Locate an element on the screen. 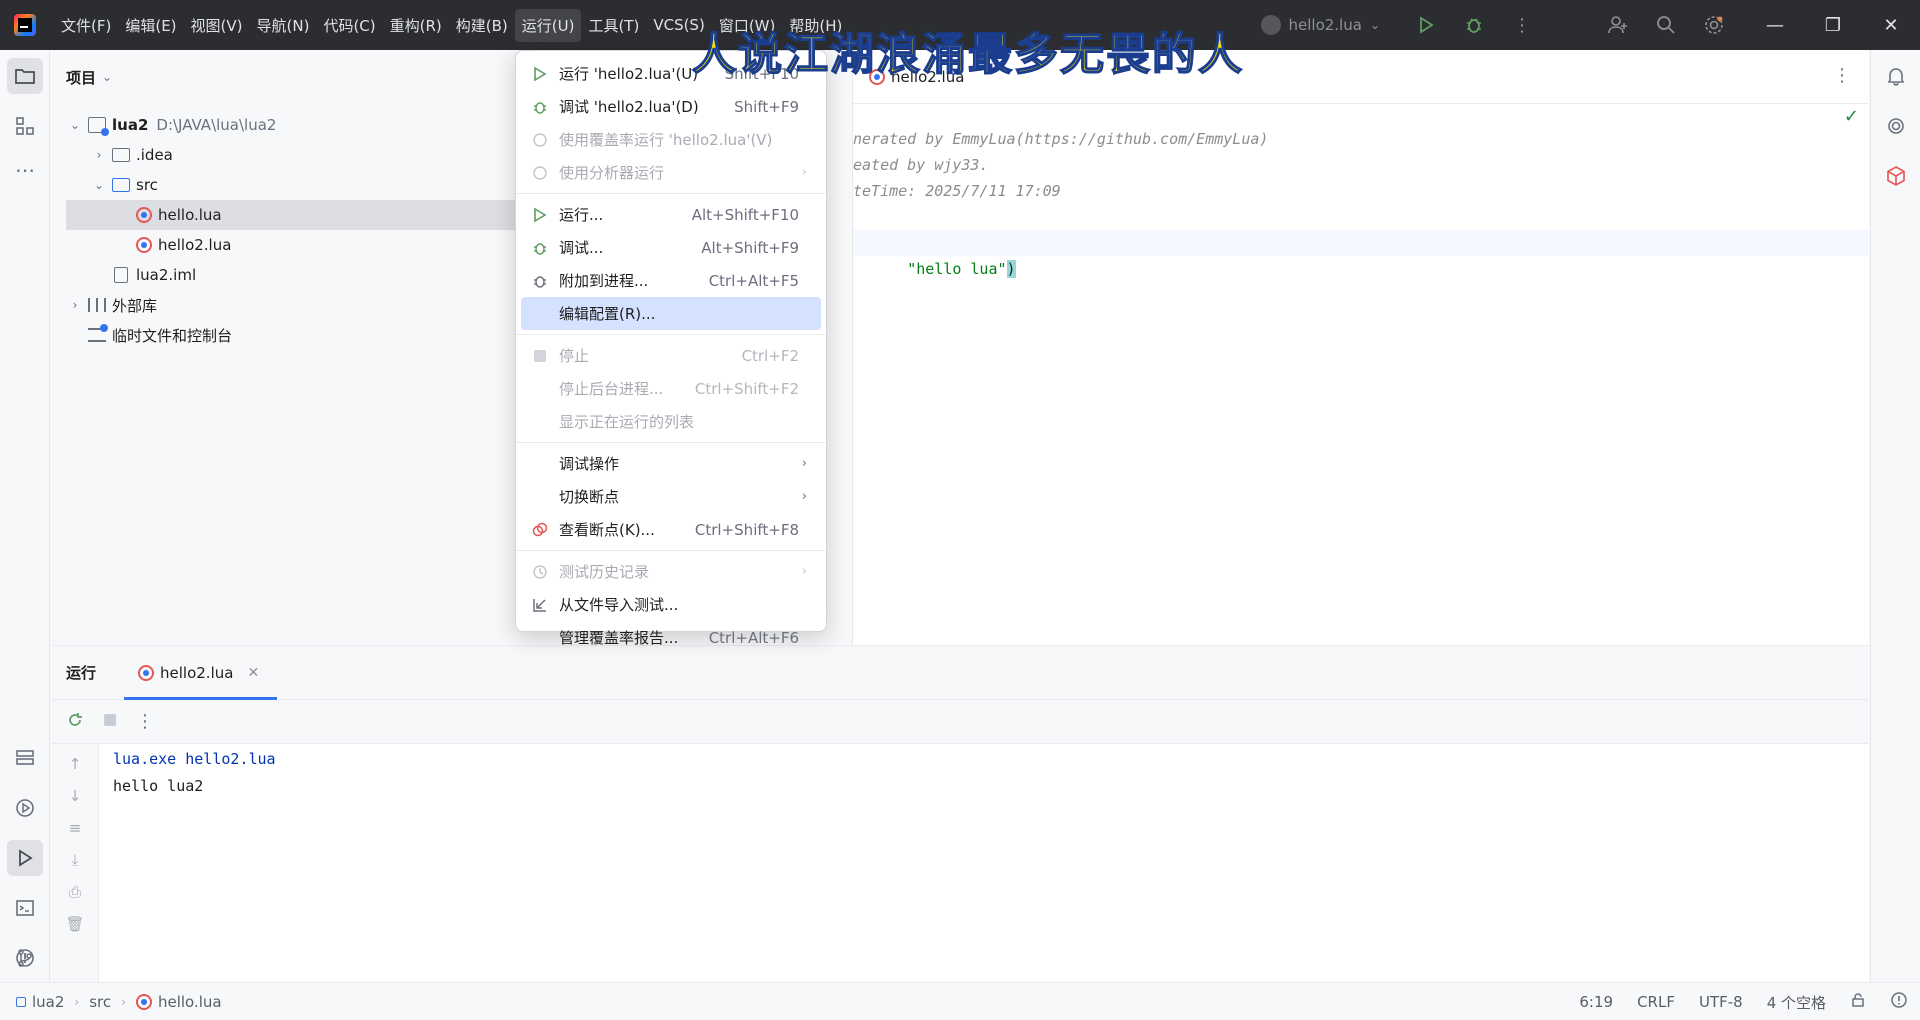 This screenshot has height=1020, width=1920. run-config-selector: hello2.lua ⌄ is located at coordinates (1320, 25).